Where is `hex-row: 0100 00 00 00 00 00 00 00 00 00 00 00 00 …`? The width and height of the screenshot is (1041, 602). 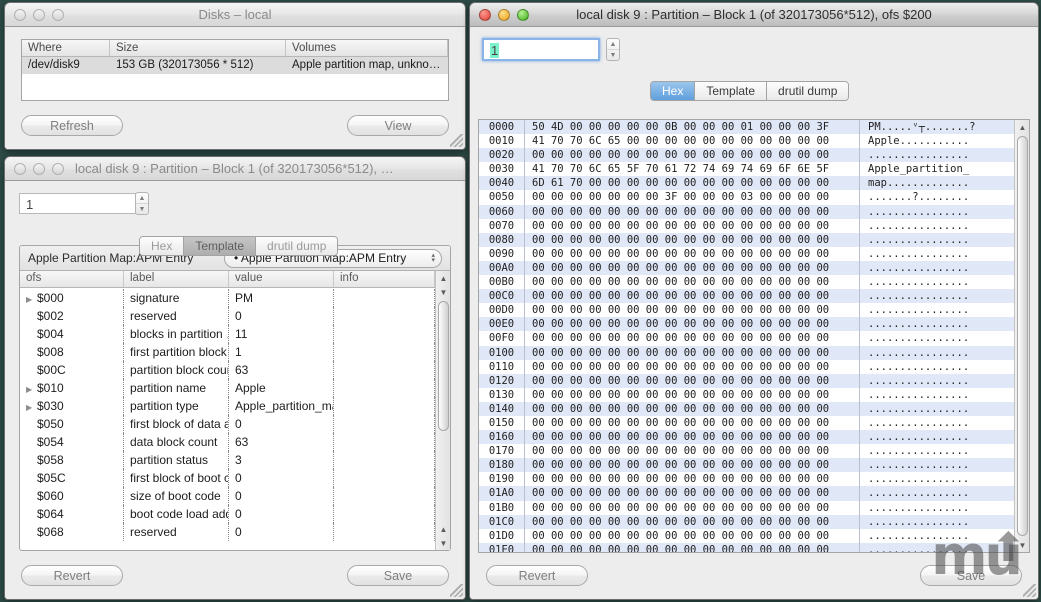 hex-row: 0100 00 00 00 00 00 00 00 00 00 00 00 00 … is located at coordinates (746, 352).